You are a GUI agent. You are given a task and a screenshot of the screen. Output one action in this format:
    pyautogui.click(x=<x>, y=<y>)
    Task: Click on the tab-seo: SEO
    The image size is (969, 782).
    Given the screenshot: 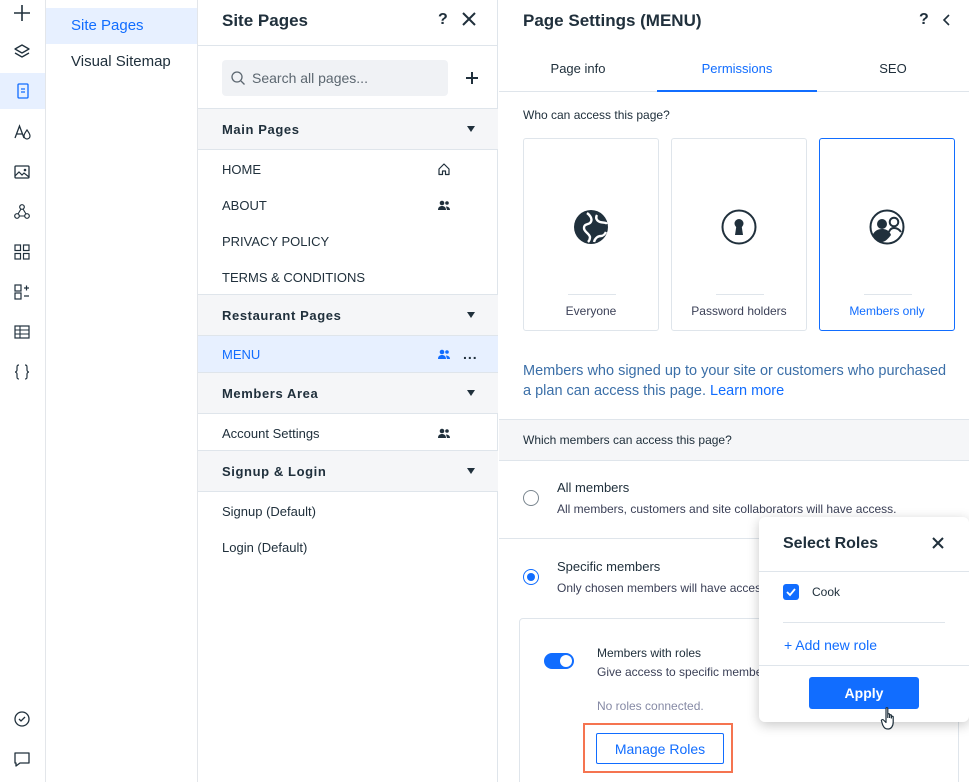 What is the action you would take?
    pyautogui.click(x=893, y=69)
    